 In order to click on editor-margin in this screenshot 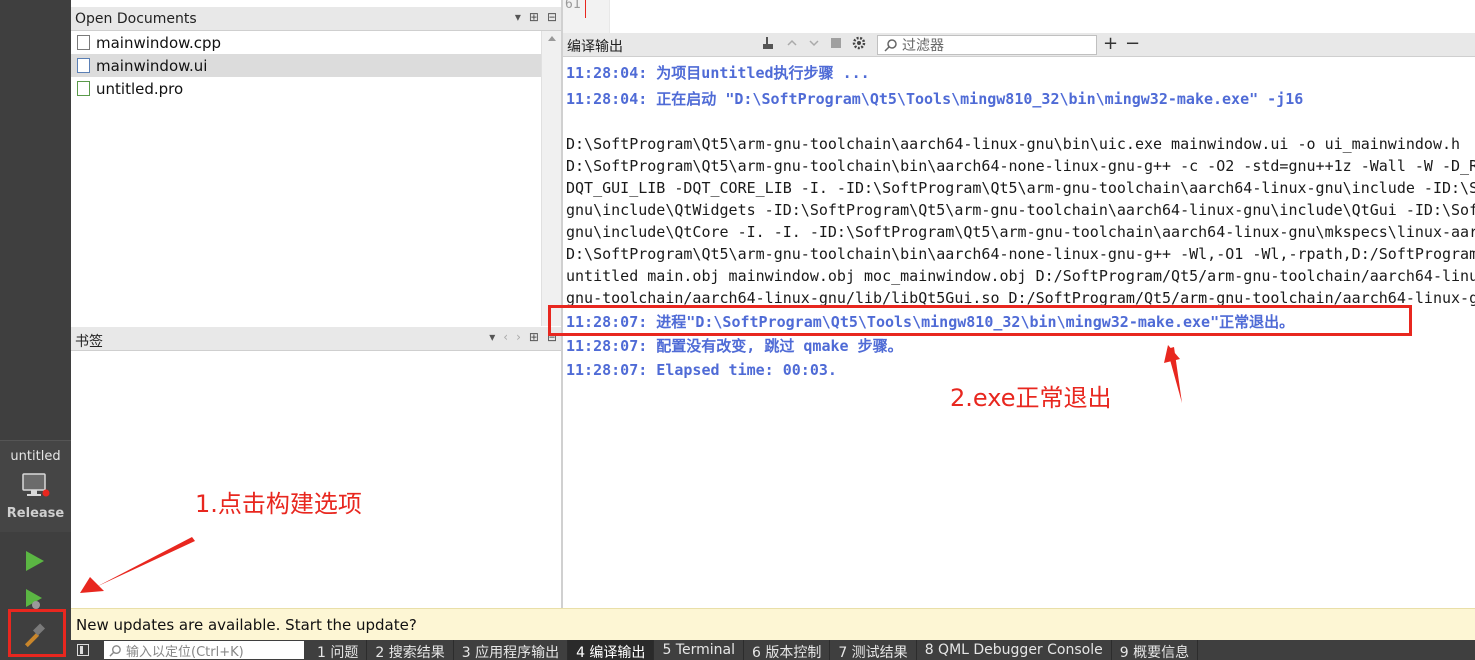, I will do `click(609, 16)`.